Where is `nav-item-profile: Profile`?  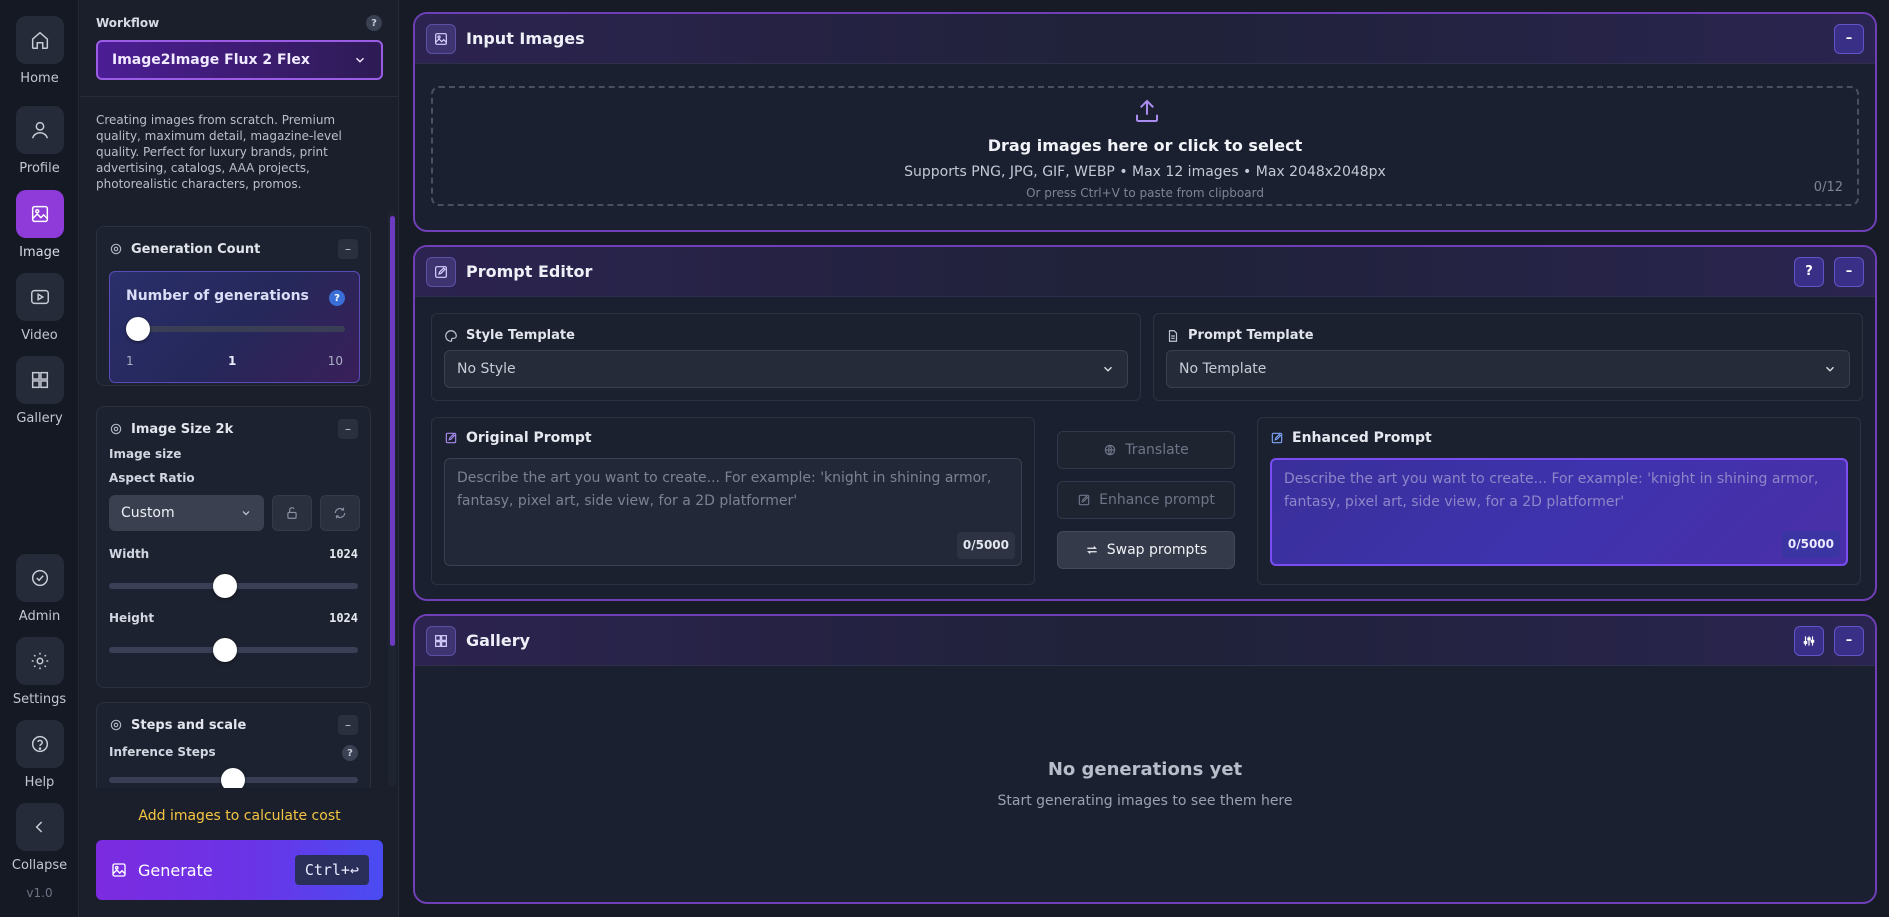
nav-item-profile: Profile is located at coordinates (39, 141).